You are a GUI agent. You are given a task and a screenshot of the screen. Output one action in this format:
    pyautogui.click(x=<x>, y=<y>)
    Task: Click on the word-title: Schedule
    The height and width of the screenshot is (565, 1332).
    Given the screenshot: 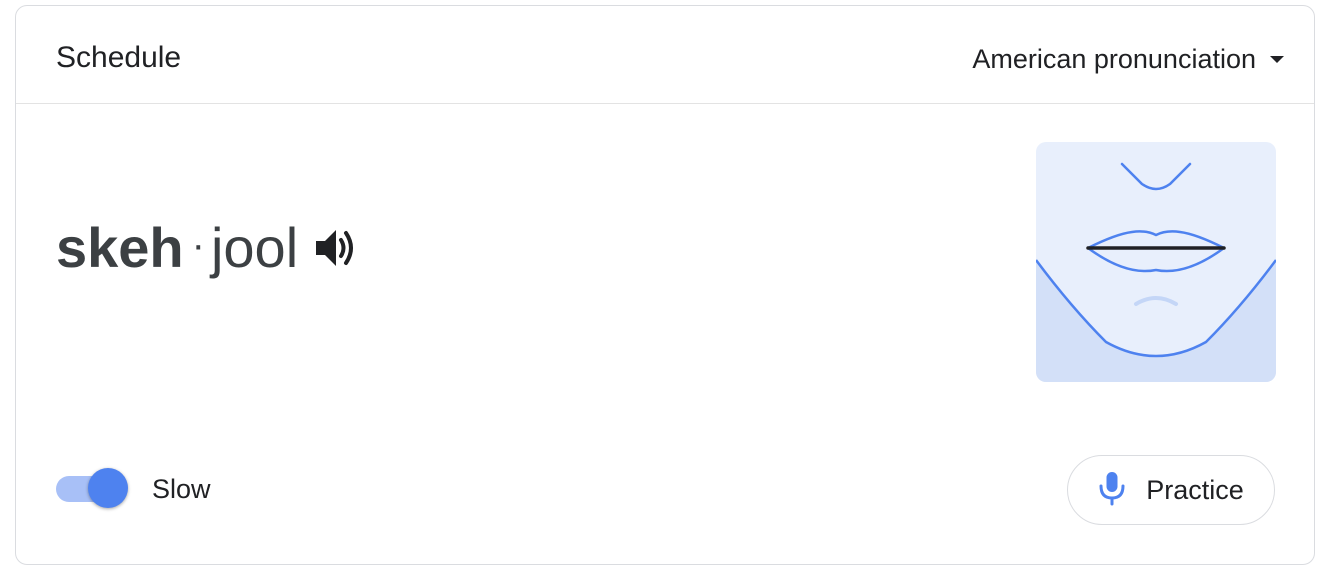 What is the action you would take?
    pyautogui.click(x=119, y=57)
    